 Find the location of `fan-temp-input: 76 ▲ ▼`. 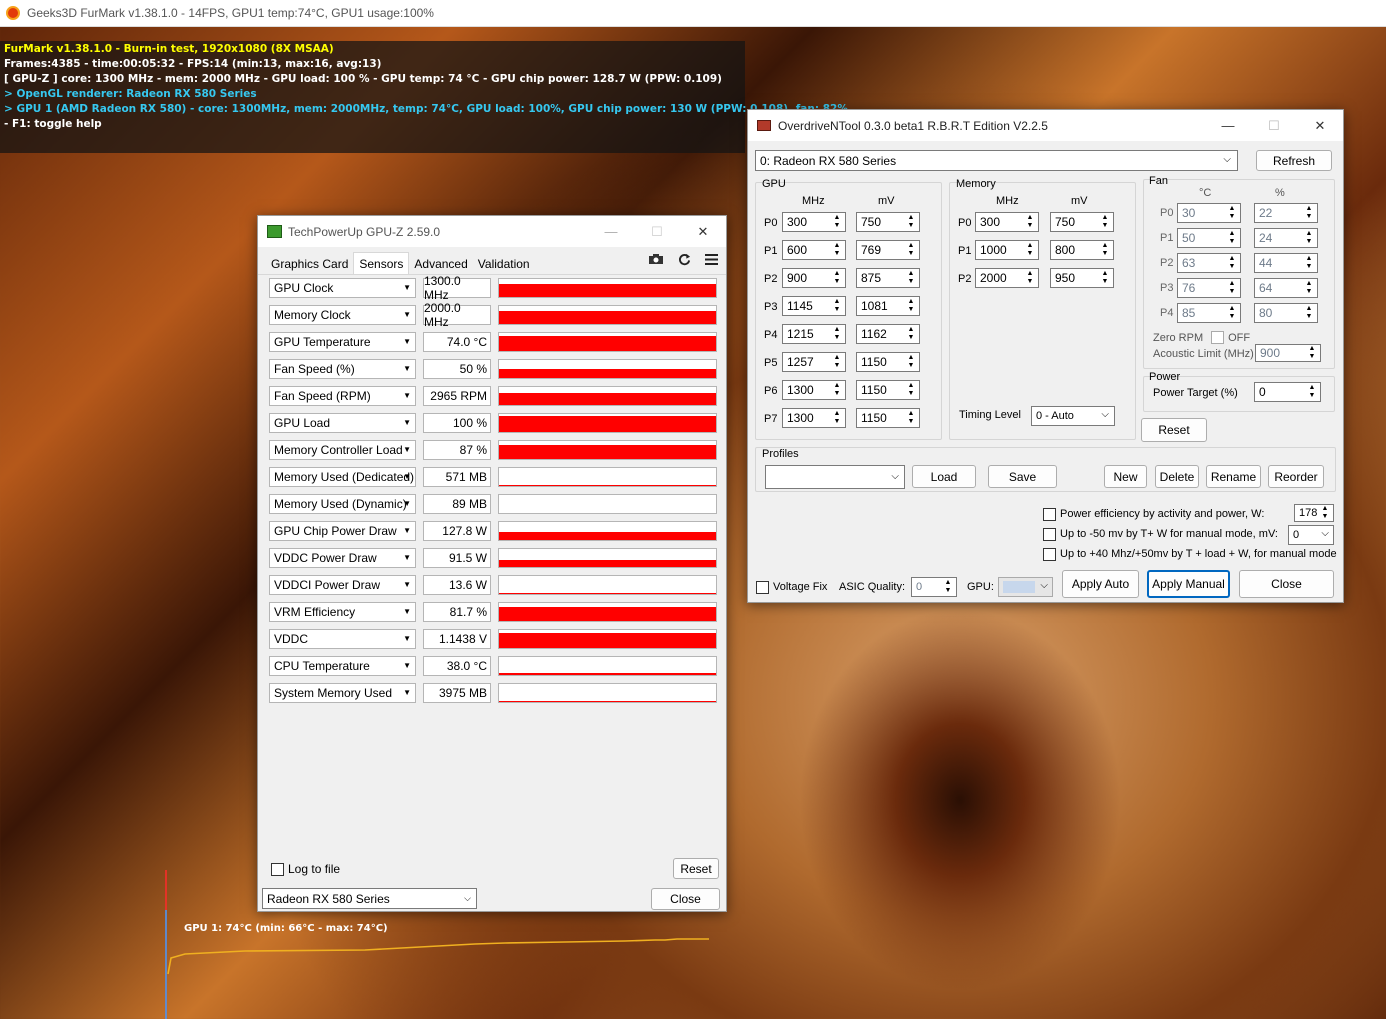

fan-temp-input: 76 ▲ ▼ is located at coordinates (1209, 288).